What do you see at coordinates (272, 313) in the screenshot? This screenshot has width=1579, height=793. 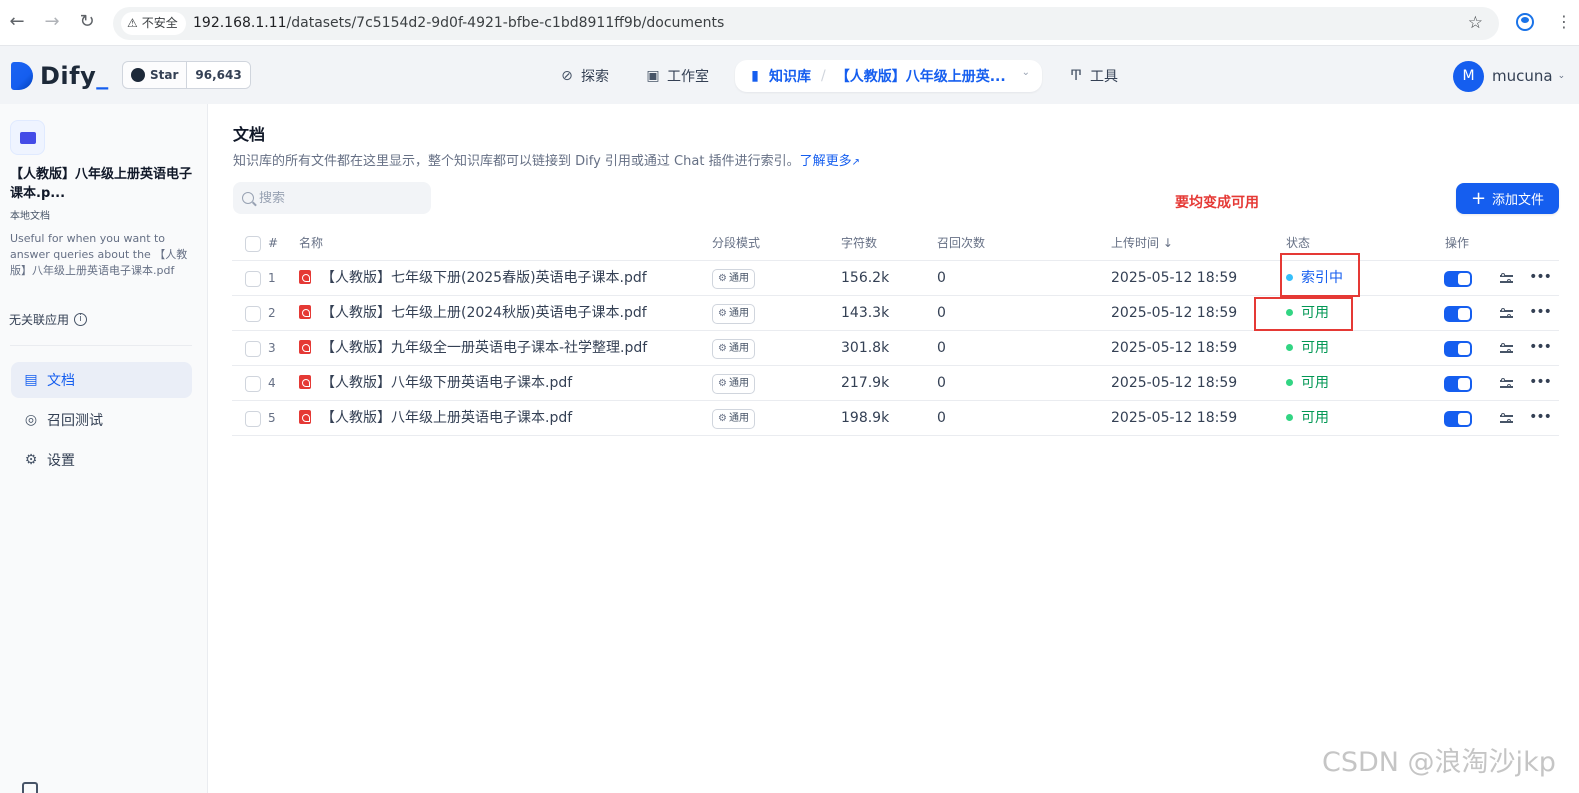 I see `row-number: 2` at bounding box center [272, 313].